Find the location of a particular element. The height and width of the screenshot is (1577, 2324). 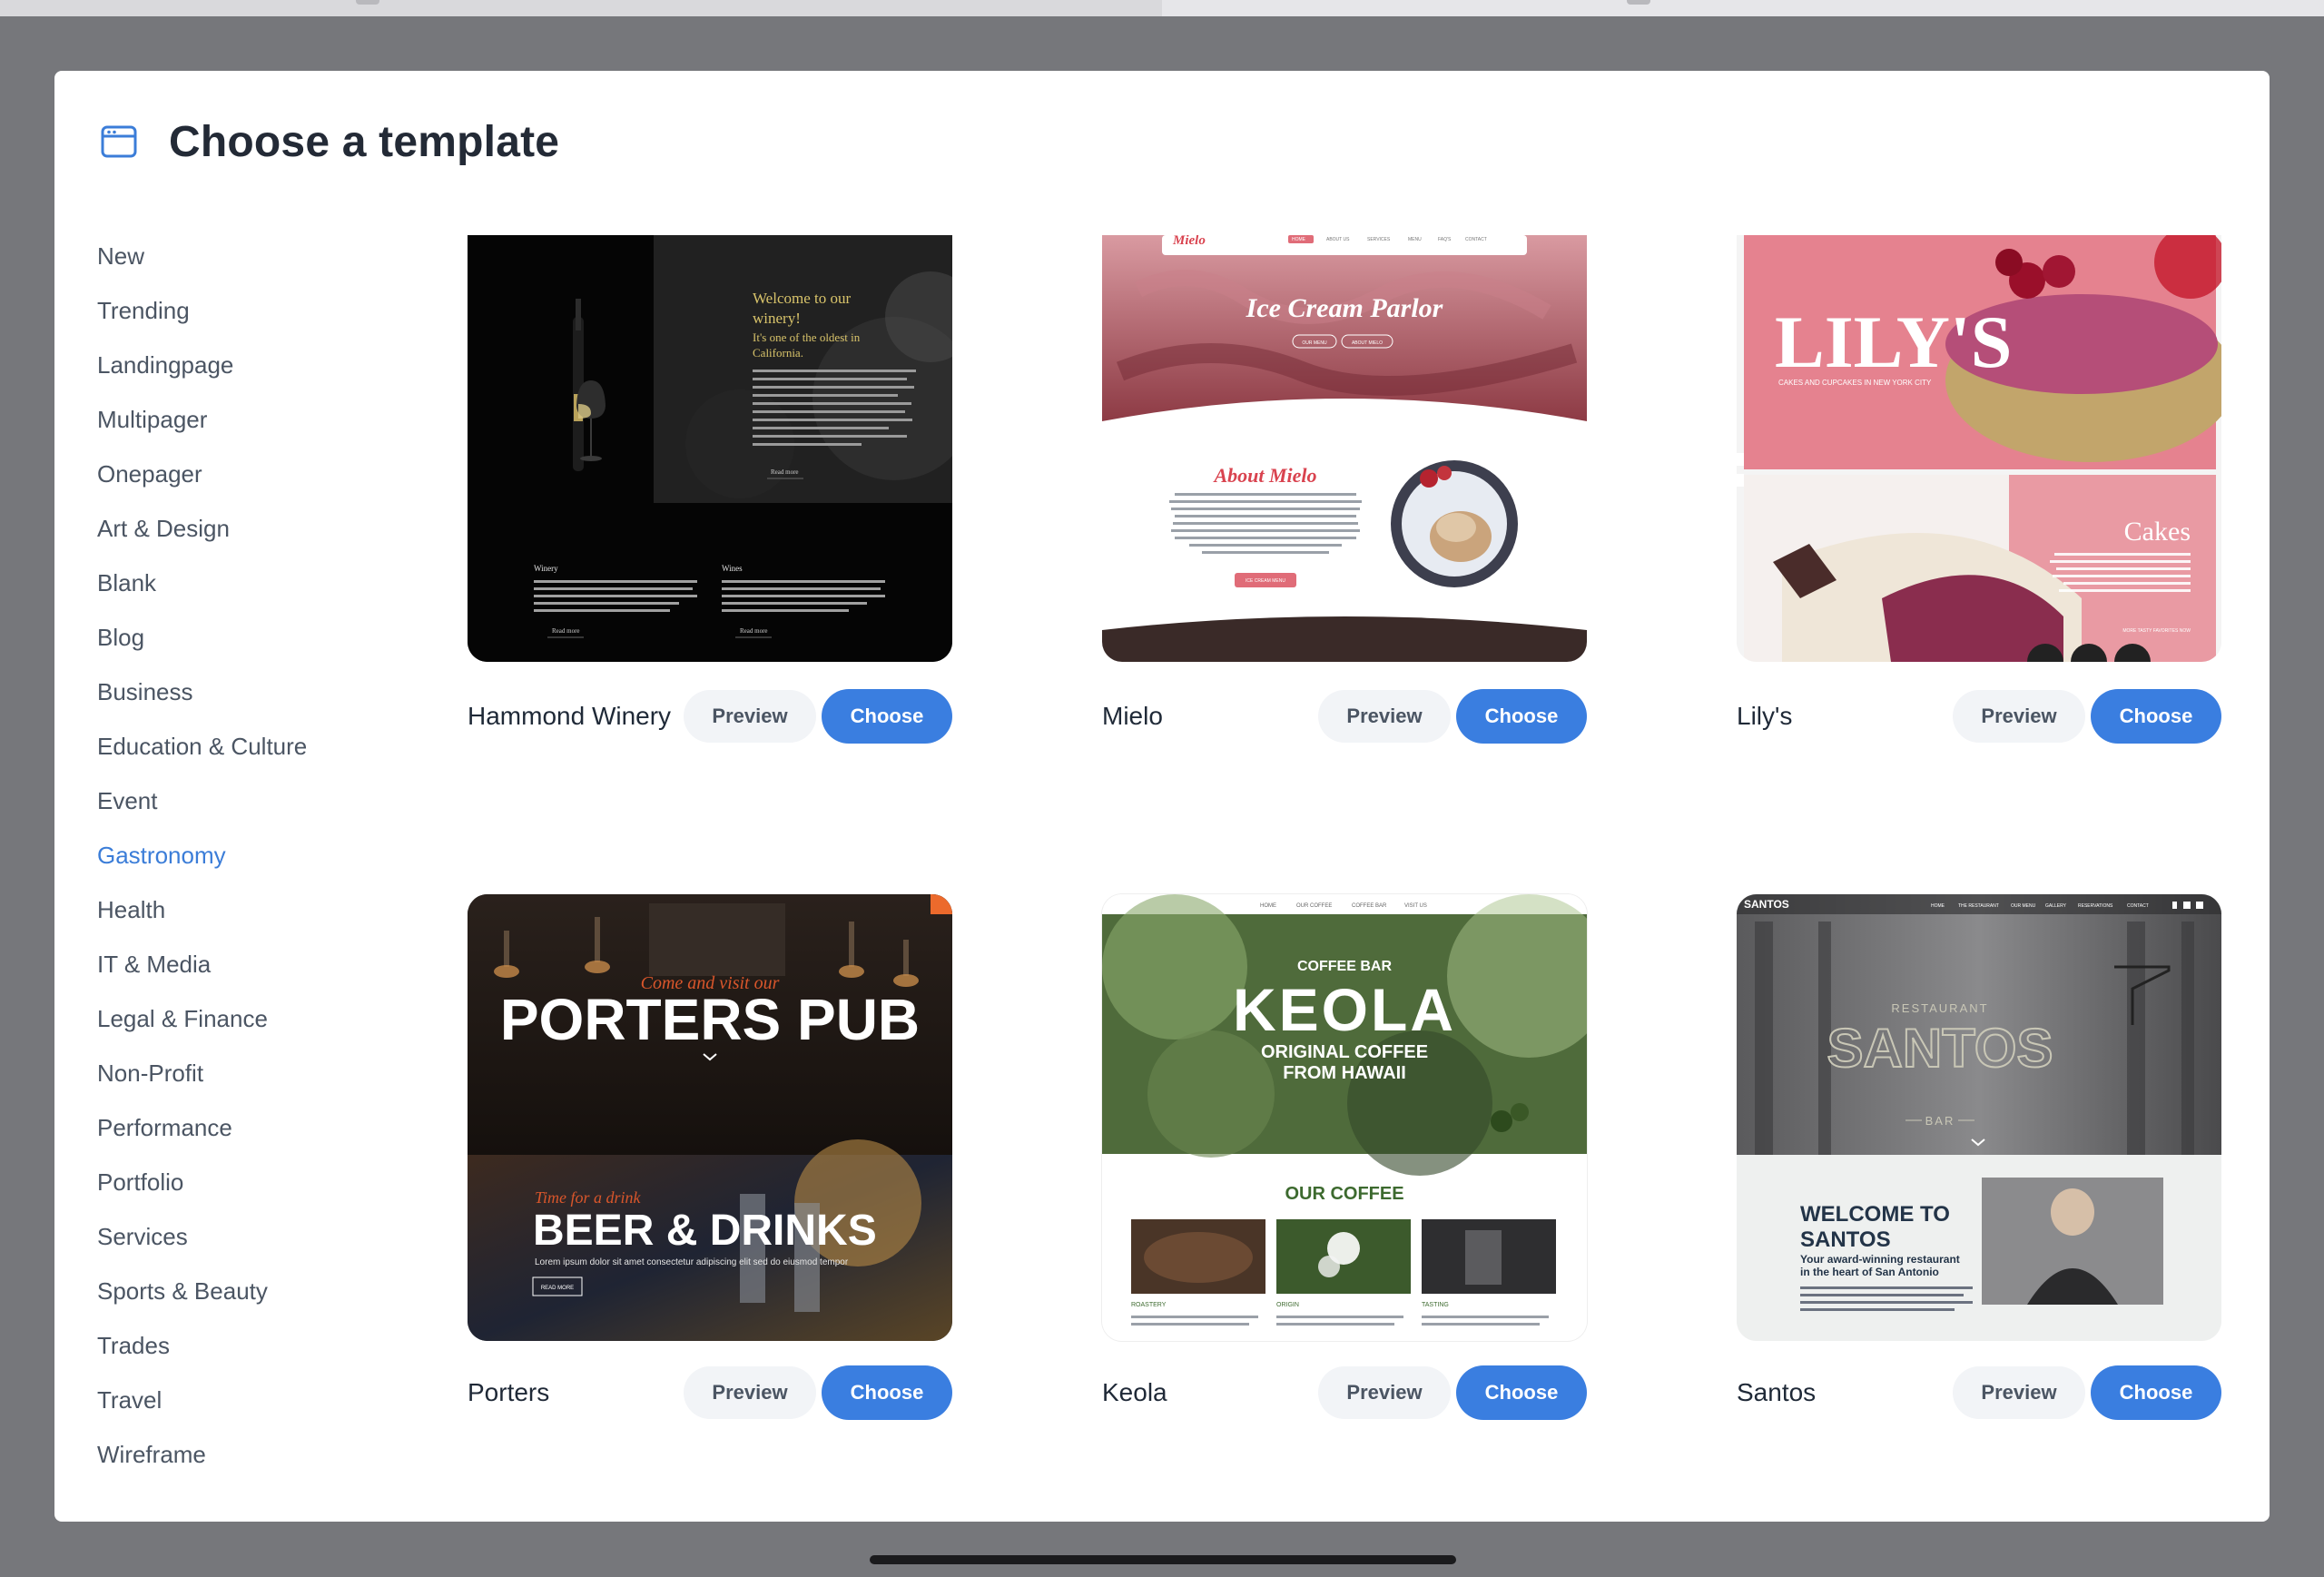

lilys-tagline: CAKES AND CUPCAKES IN NEW YORK CITY is located at coordinates (1855, 383).